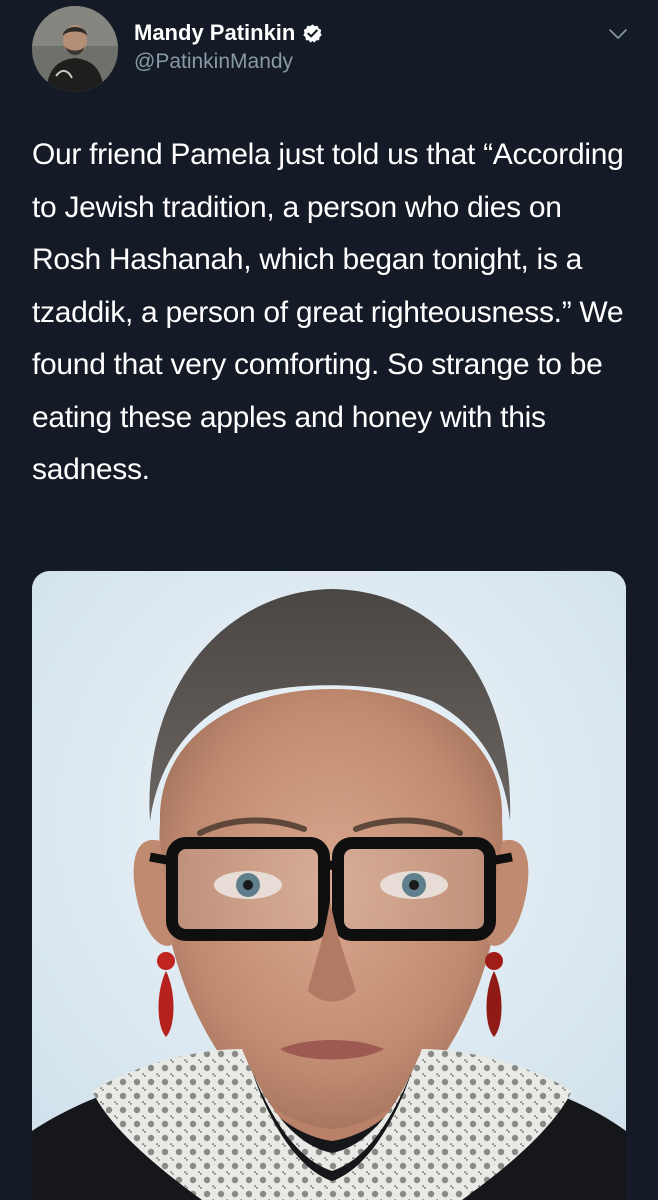 The image size is (658, 1200). Describe the element at coordinates (313, 33) in the screenshot. I see `verified-badge-icon` at that location.